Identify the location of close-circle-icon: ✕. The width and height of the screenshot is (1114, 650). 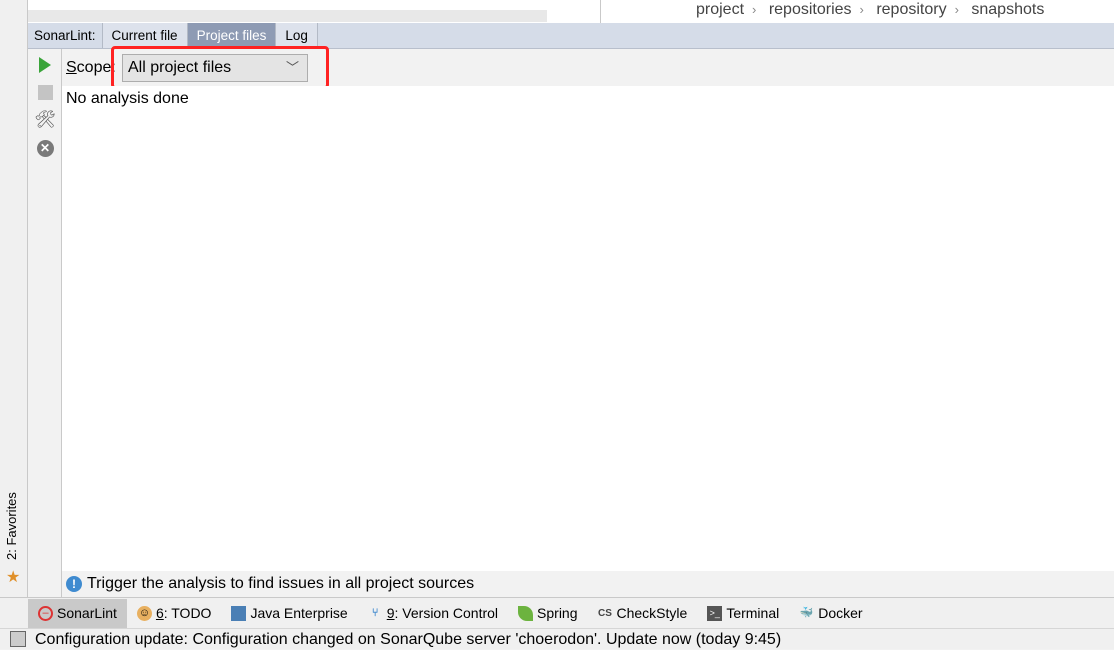
(45, 148).